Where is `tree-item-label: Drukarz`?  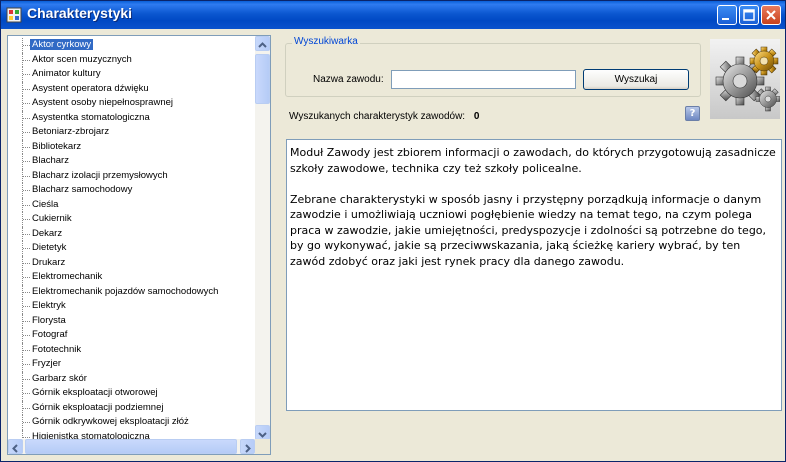
tree-item-label: Drukarz is located at coordinates (49, 262).